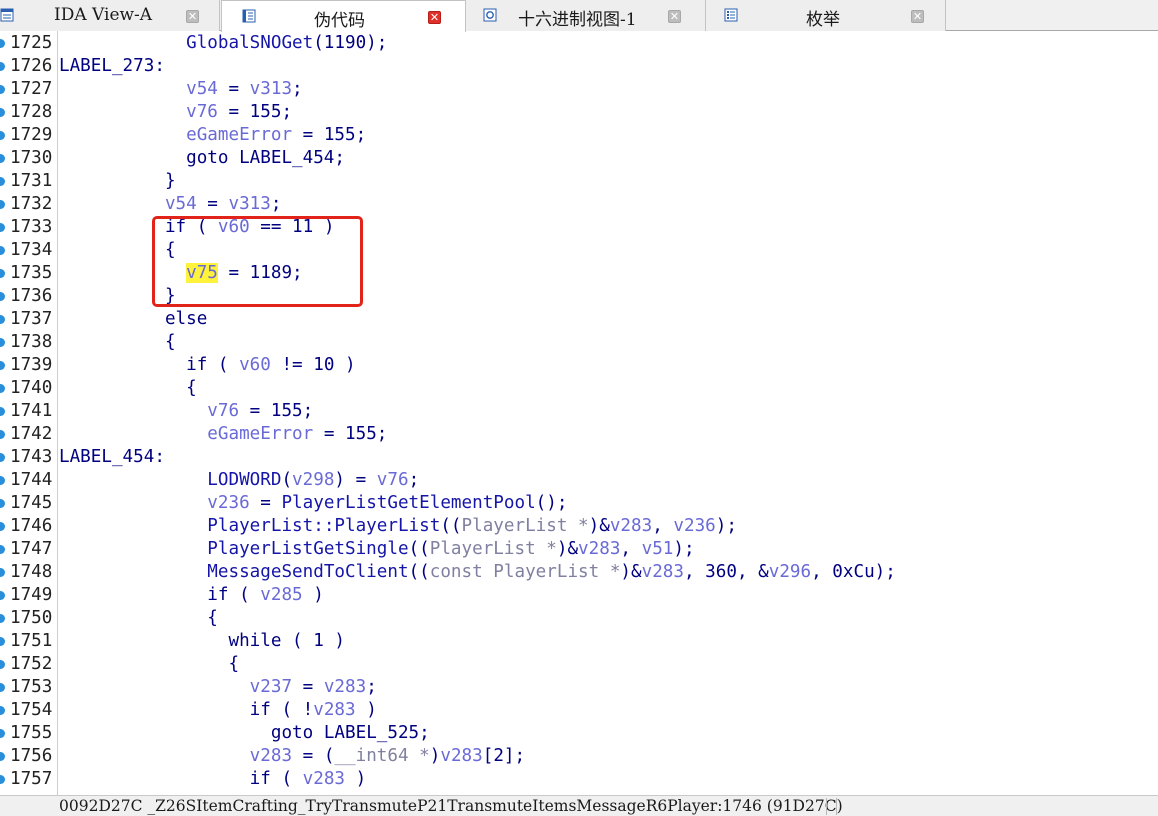 This screenshot has height=816, width=1158. What do you see at coordinates (586, 15) in the screenshot?
I see `tab-hex-view-1: 十六进制视图-1 ✕` at bounding box center [586, 15].